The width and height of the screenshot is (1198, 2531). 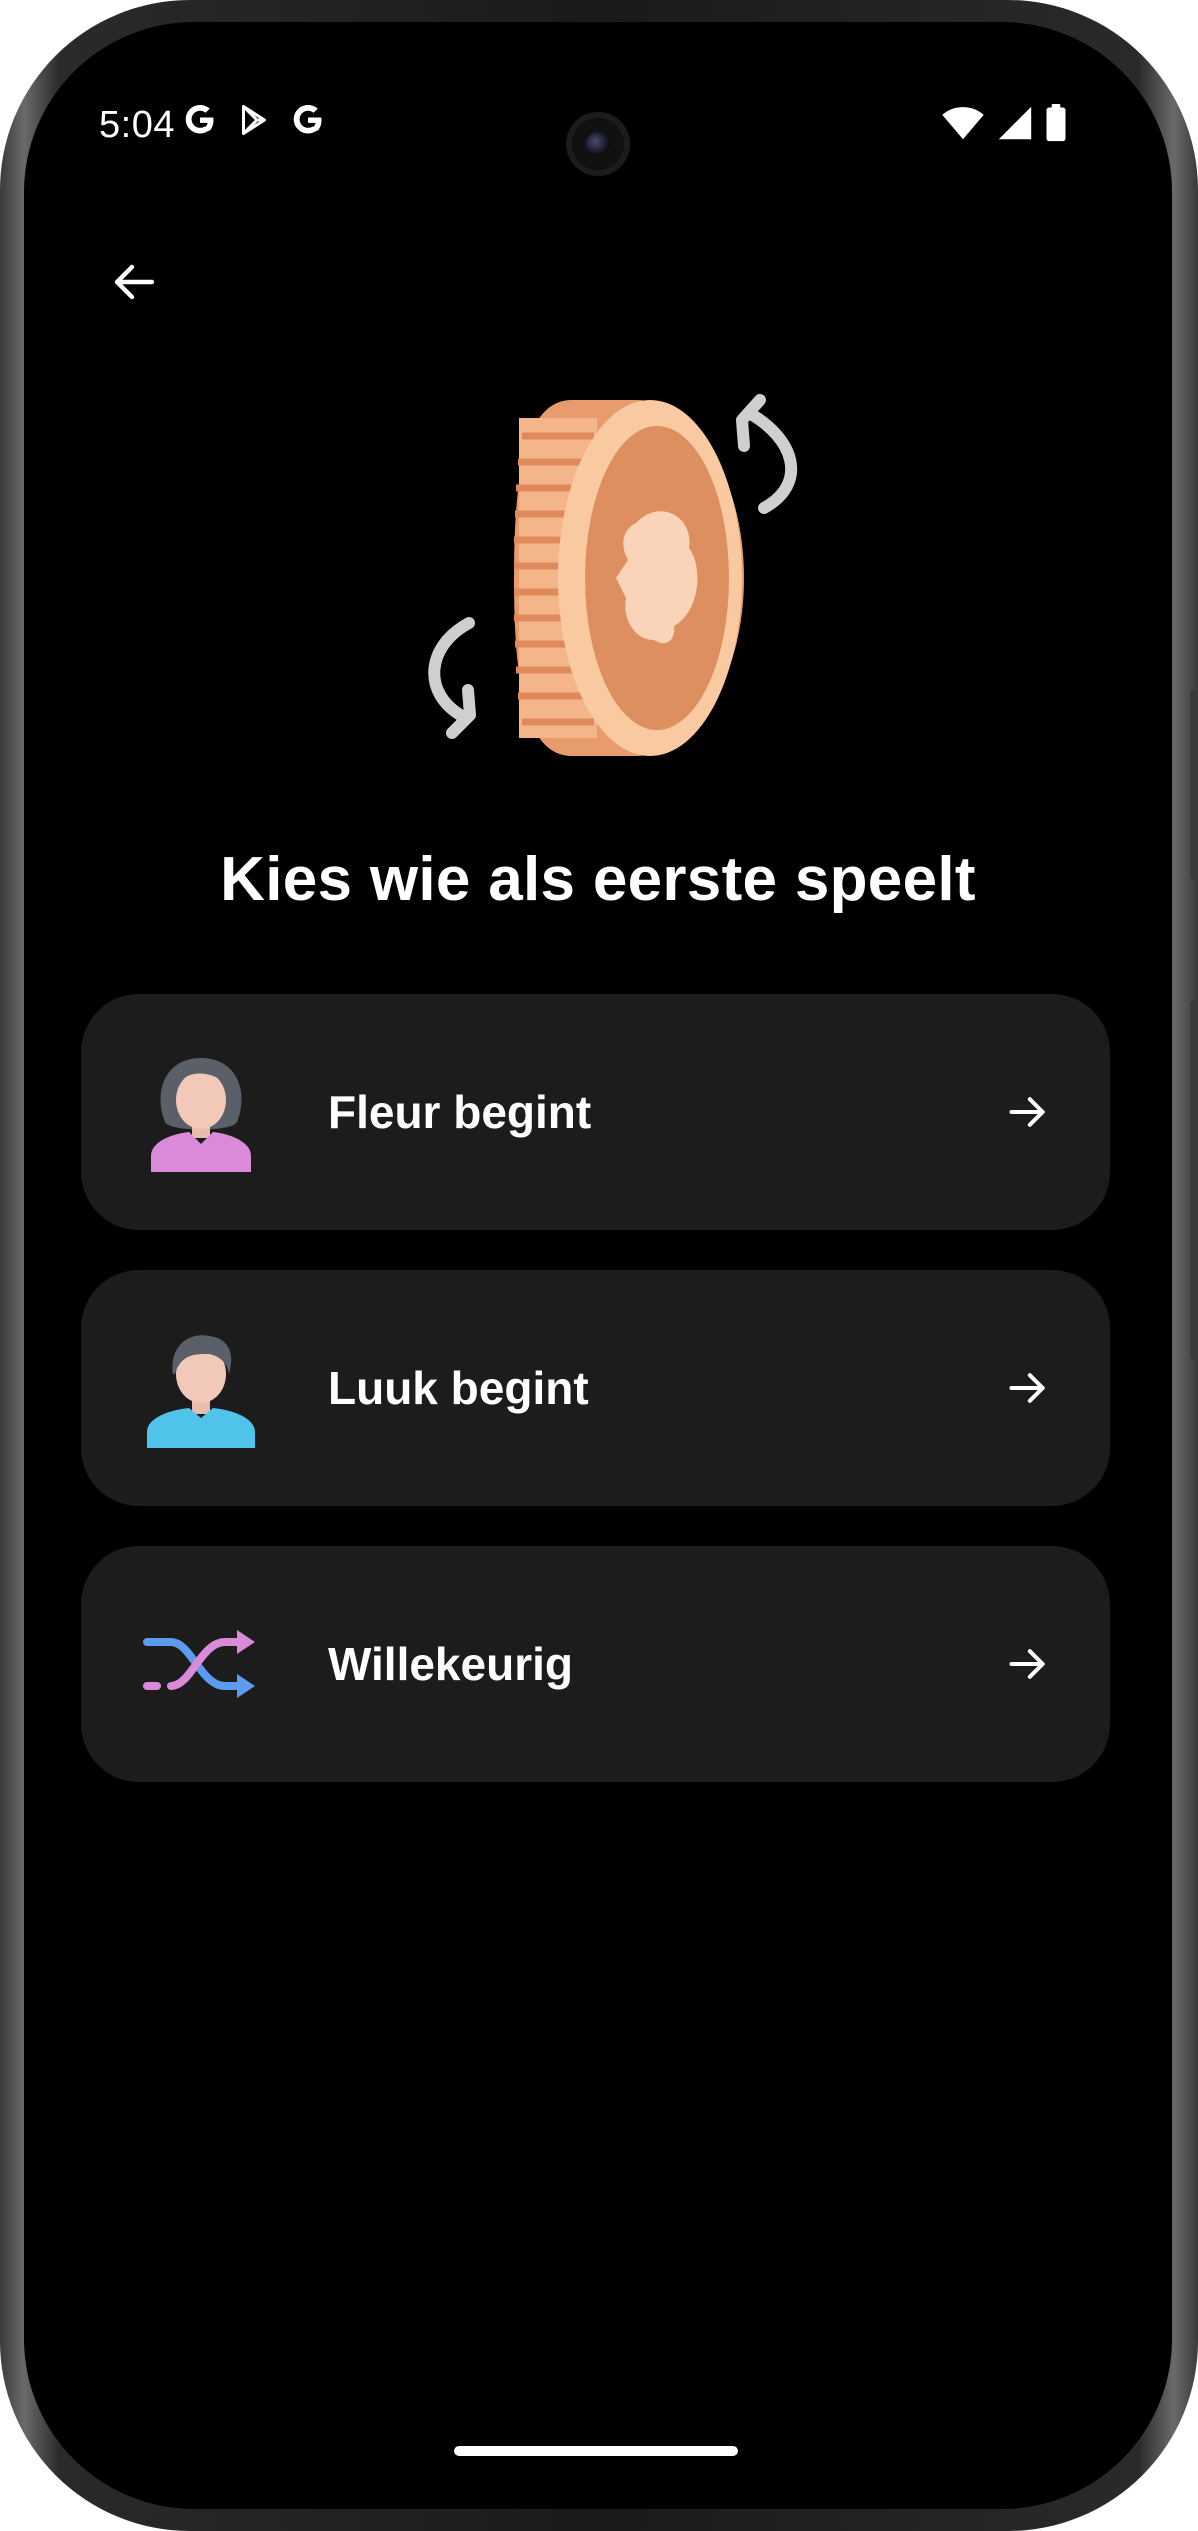 I want to click on male-avatar-icon, so click(x=201, y=1391).